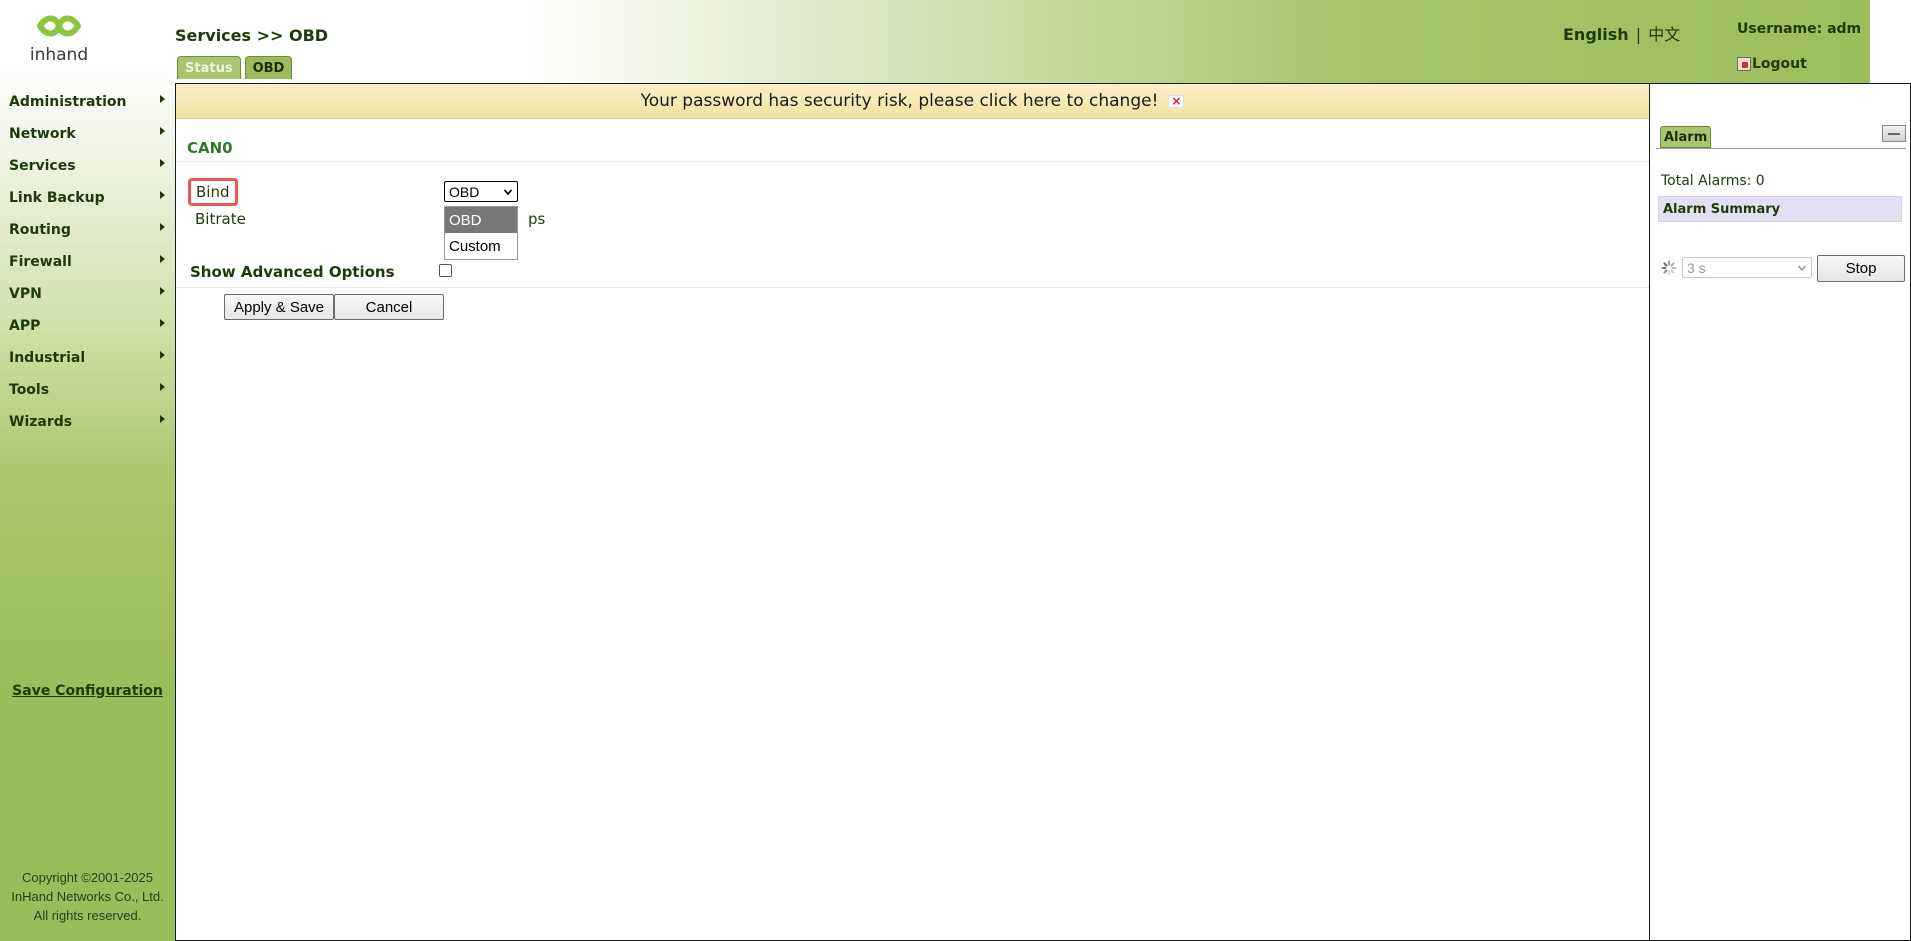  What do you see at coordinates (41, 422) in the screenshot?
I see `sidebar-item-label: Wizards` at bounding box center [41, 422].